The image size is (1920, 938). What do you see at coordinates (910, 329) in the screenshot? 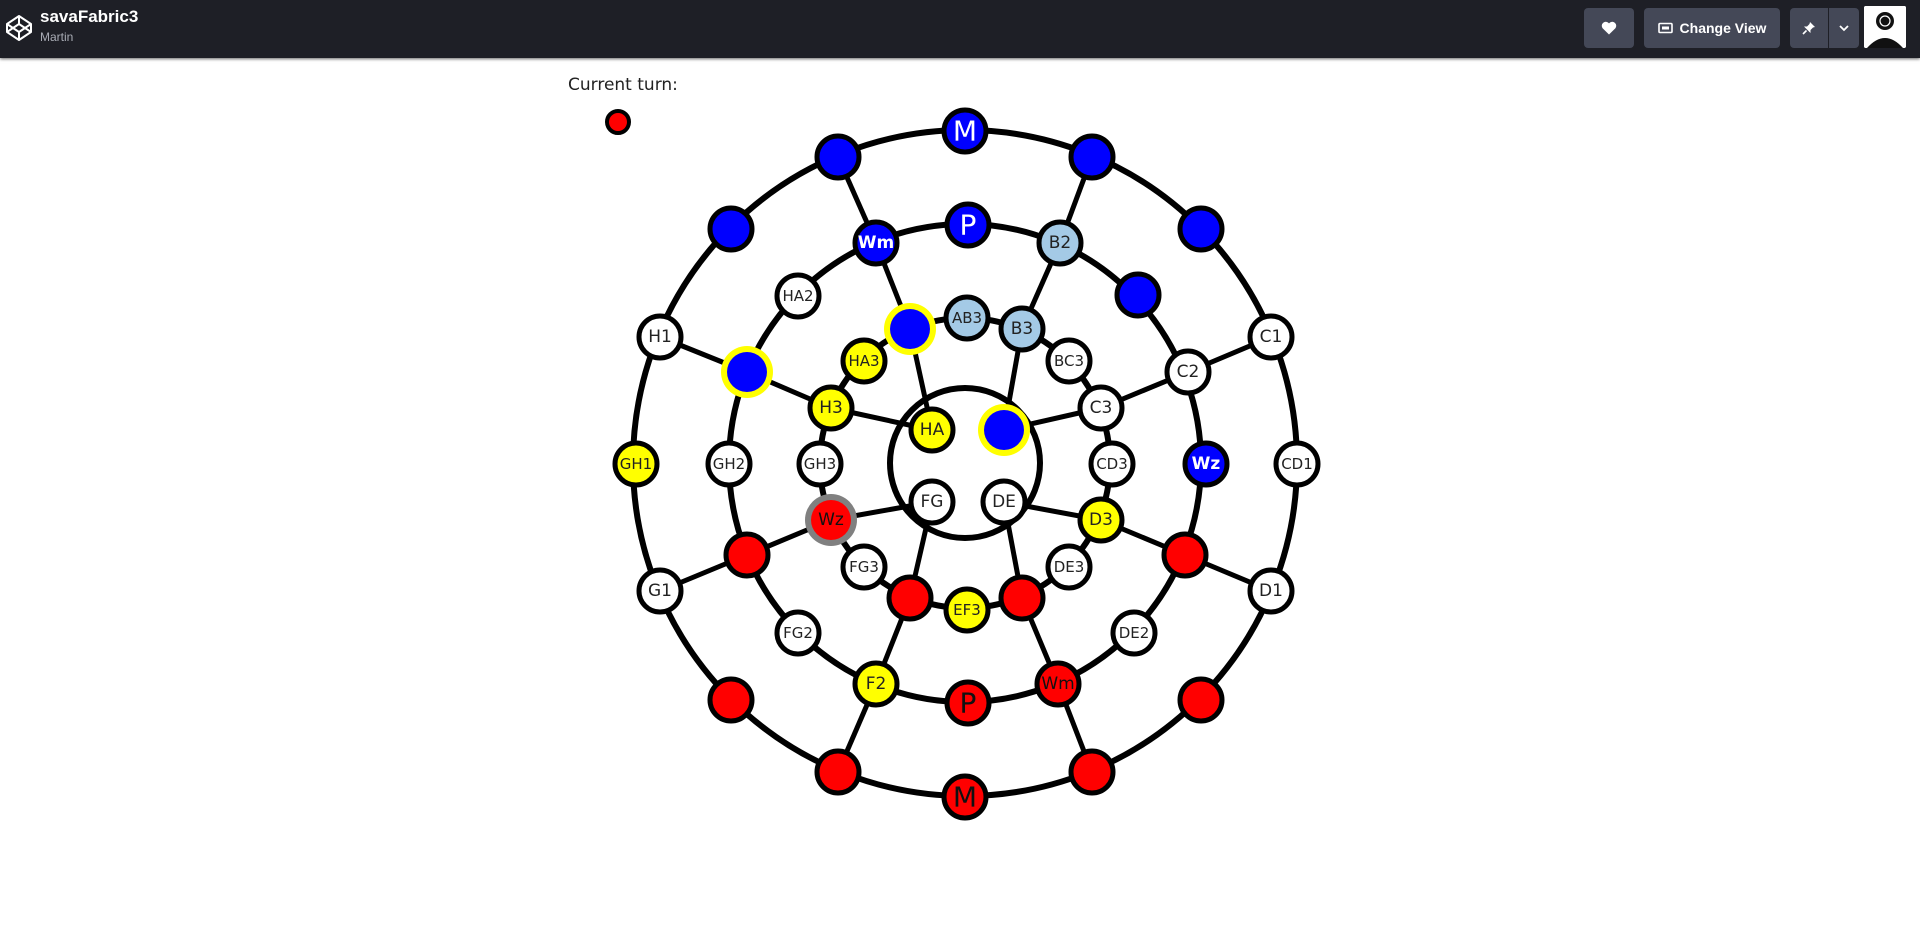
I see `board-node-i-ul` at bounding box center [910, 329].